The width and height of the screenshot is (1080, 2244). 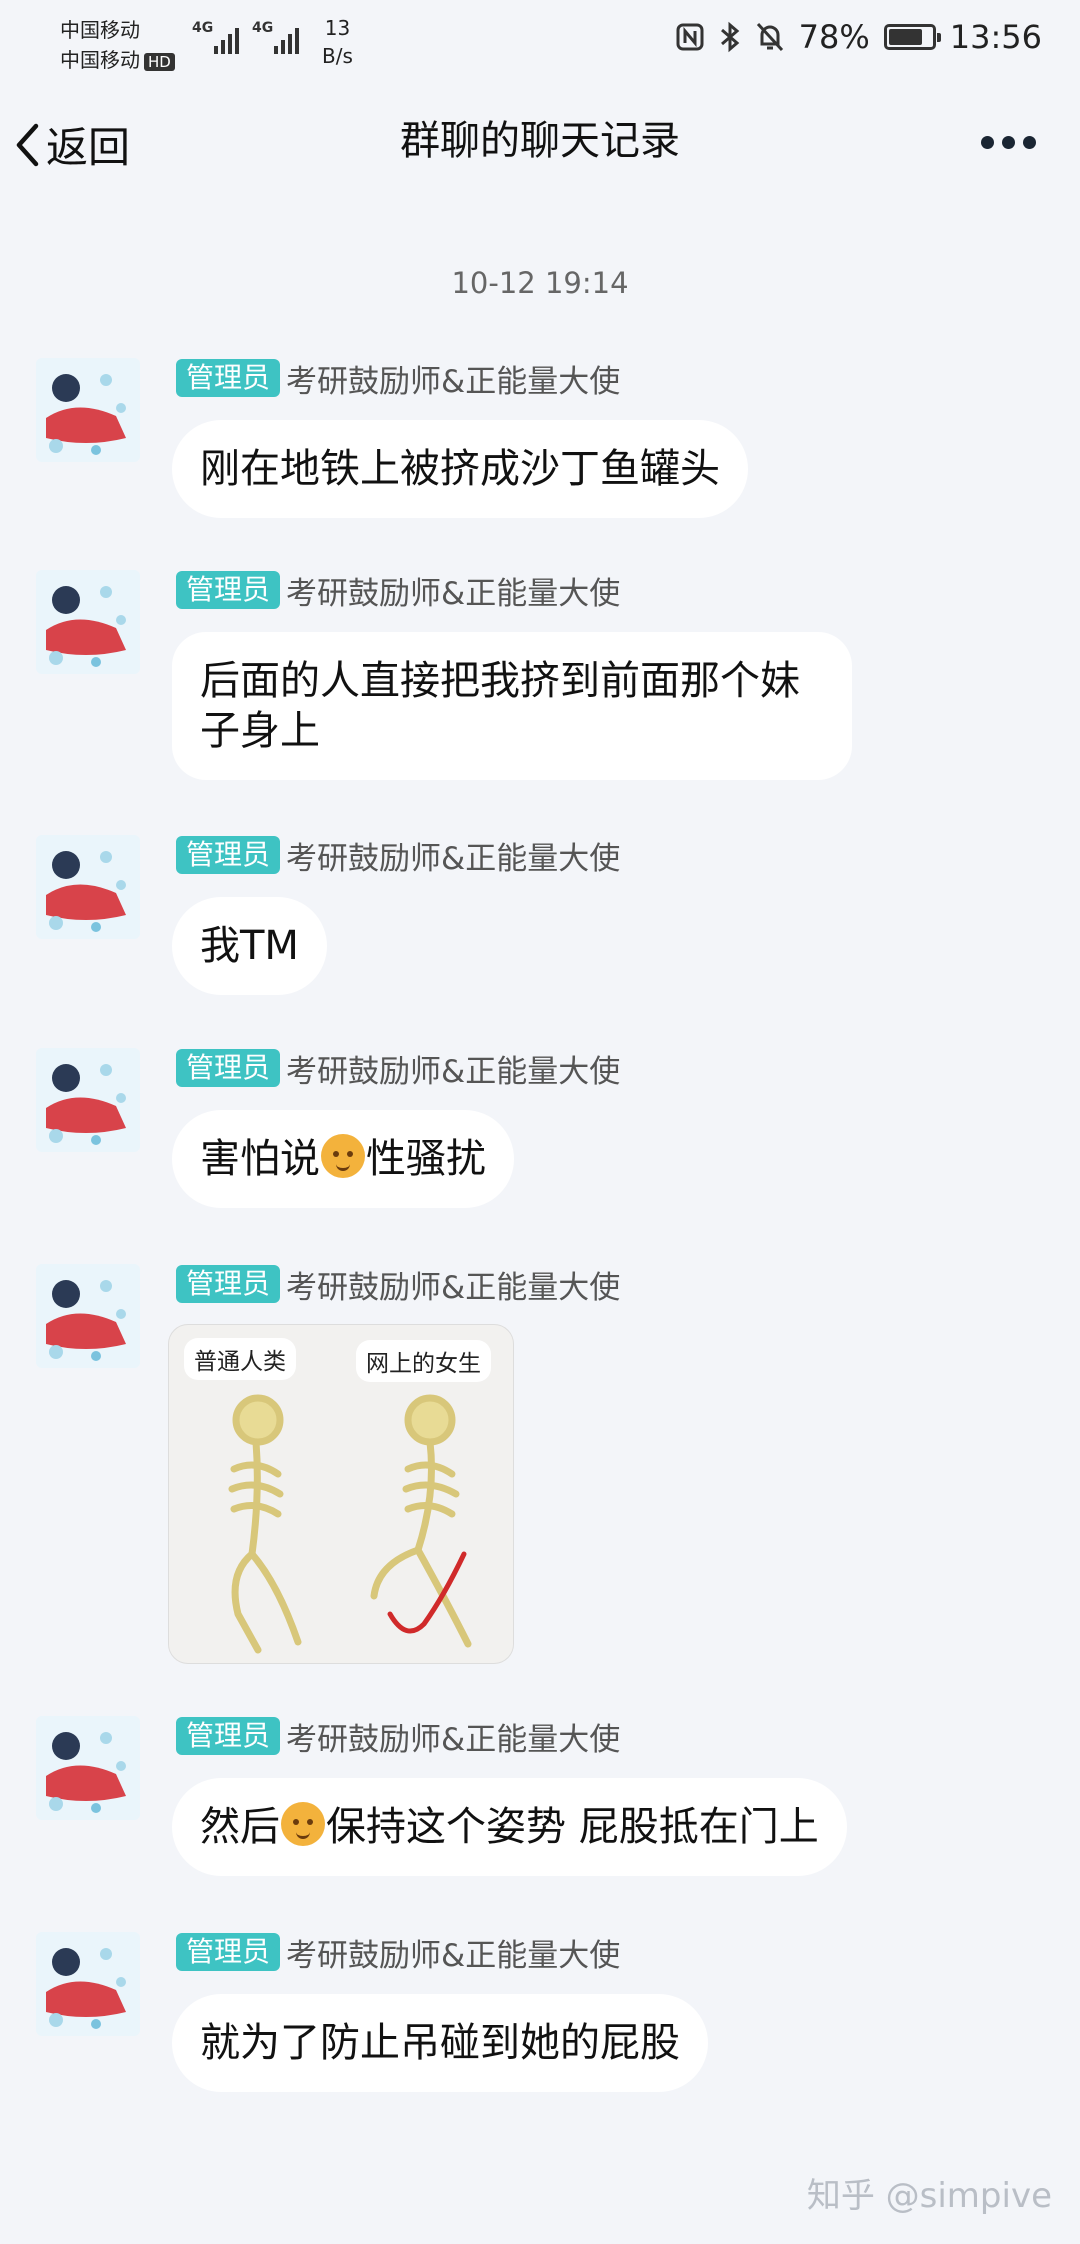 I want to click on carrier-2: 中国移动 HD, so click(x=117, y=58).